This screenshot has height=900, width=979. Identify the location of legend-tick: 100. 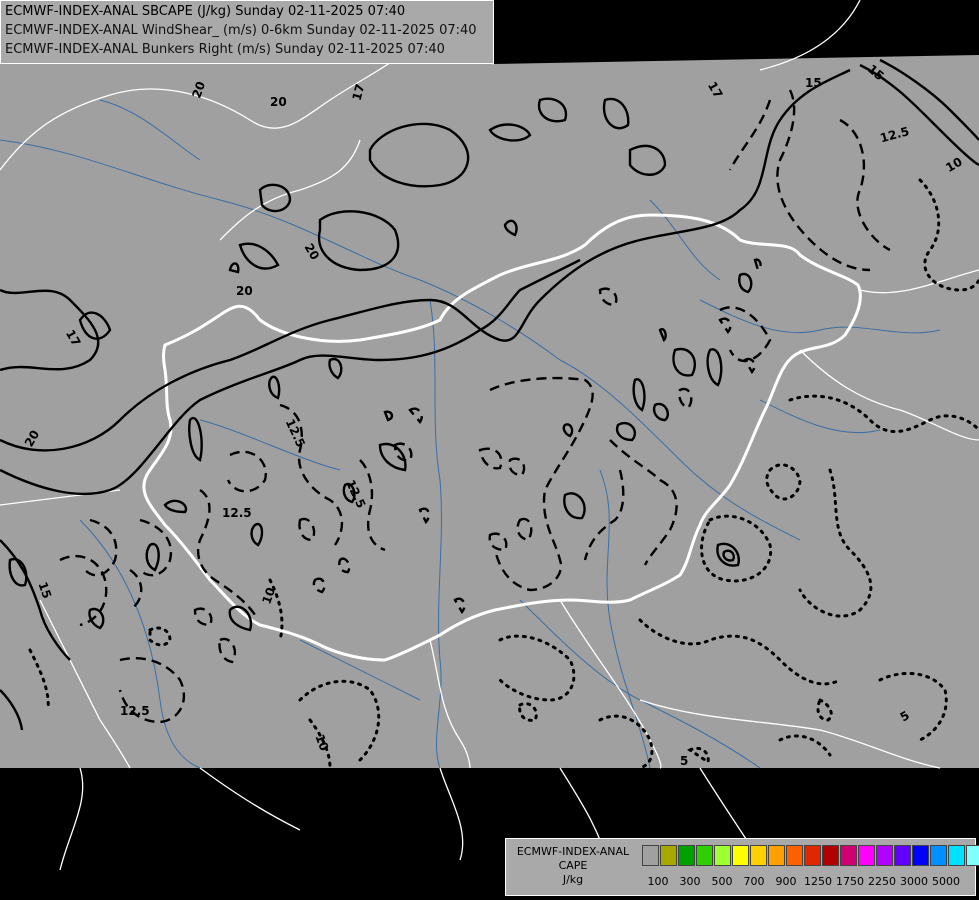
(658, 881).